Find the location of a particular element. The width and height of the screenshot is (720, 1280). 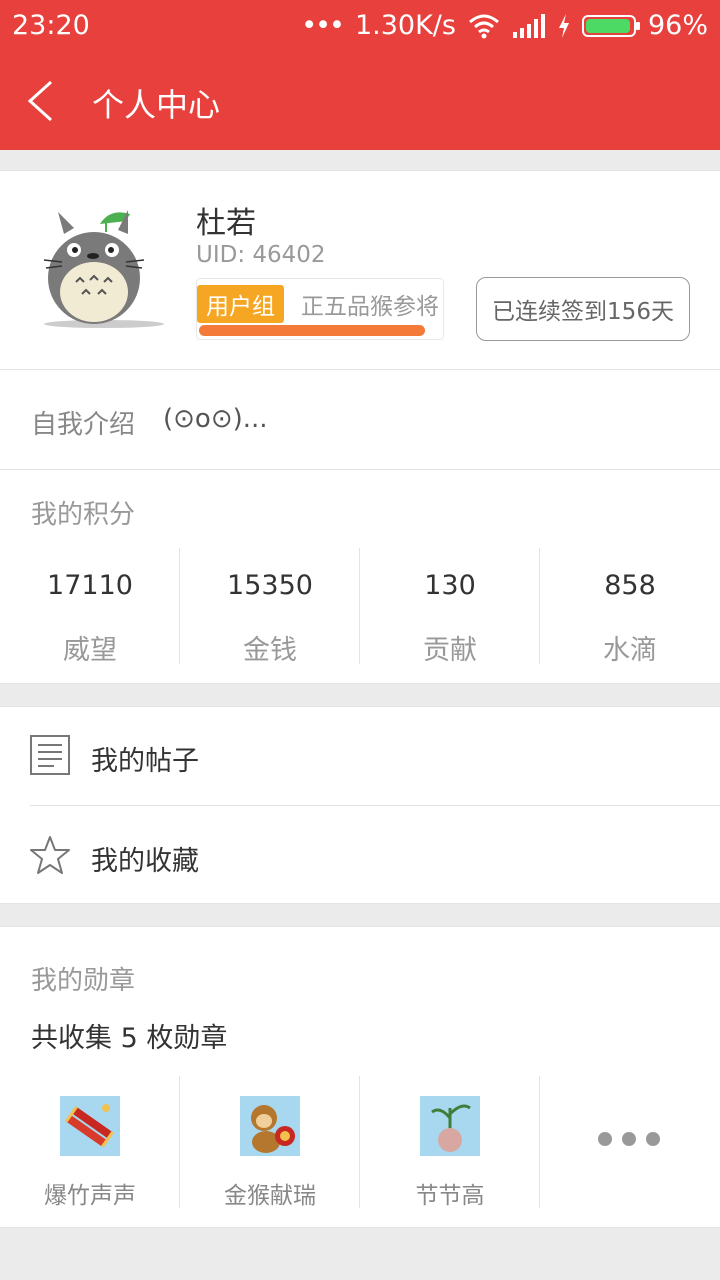

charging-bolt-icon is located at coordinates (563, 25).